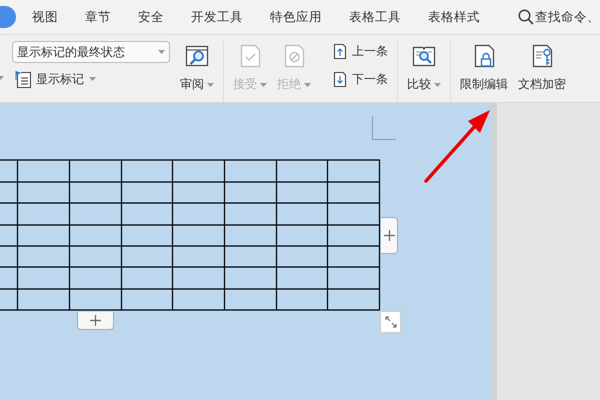 This screenshot has width=600, height=400. I want to click on add-column-button, so click(389, 235).